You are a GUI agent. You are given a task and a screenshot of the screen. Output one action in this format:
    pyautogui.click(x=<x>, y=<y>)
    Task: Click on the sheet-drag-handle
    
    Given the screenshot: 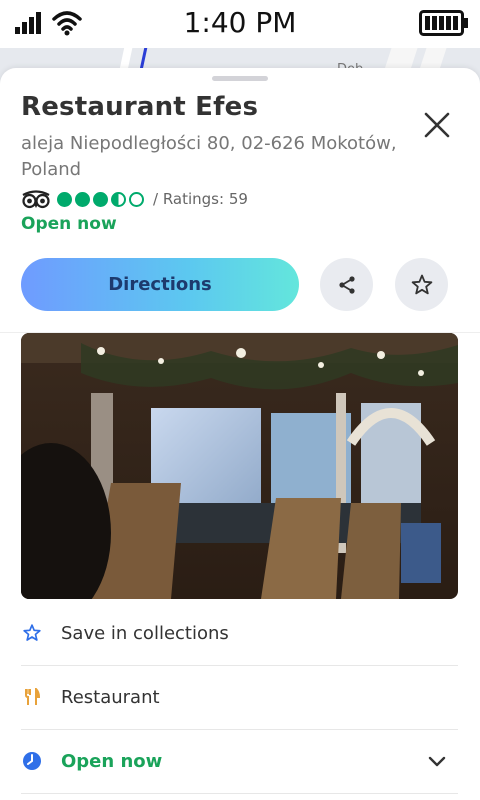 What is the action you would take?
    pyautogui.click(x=240, y=78)
    